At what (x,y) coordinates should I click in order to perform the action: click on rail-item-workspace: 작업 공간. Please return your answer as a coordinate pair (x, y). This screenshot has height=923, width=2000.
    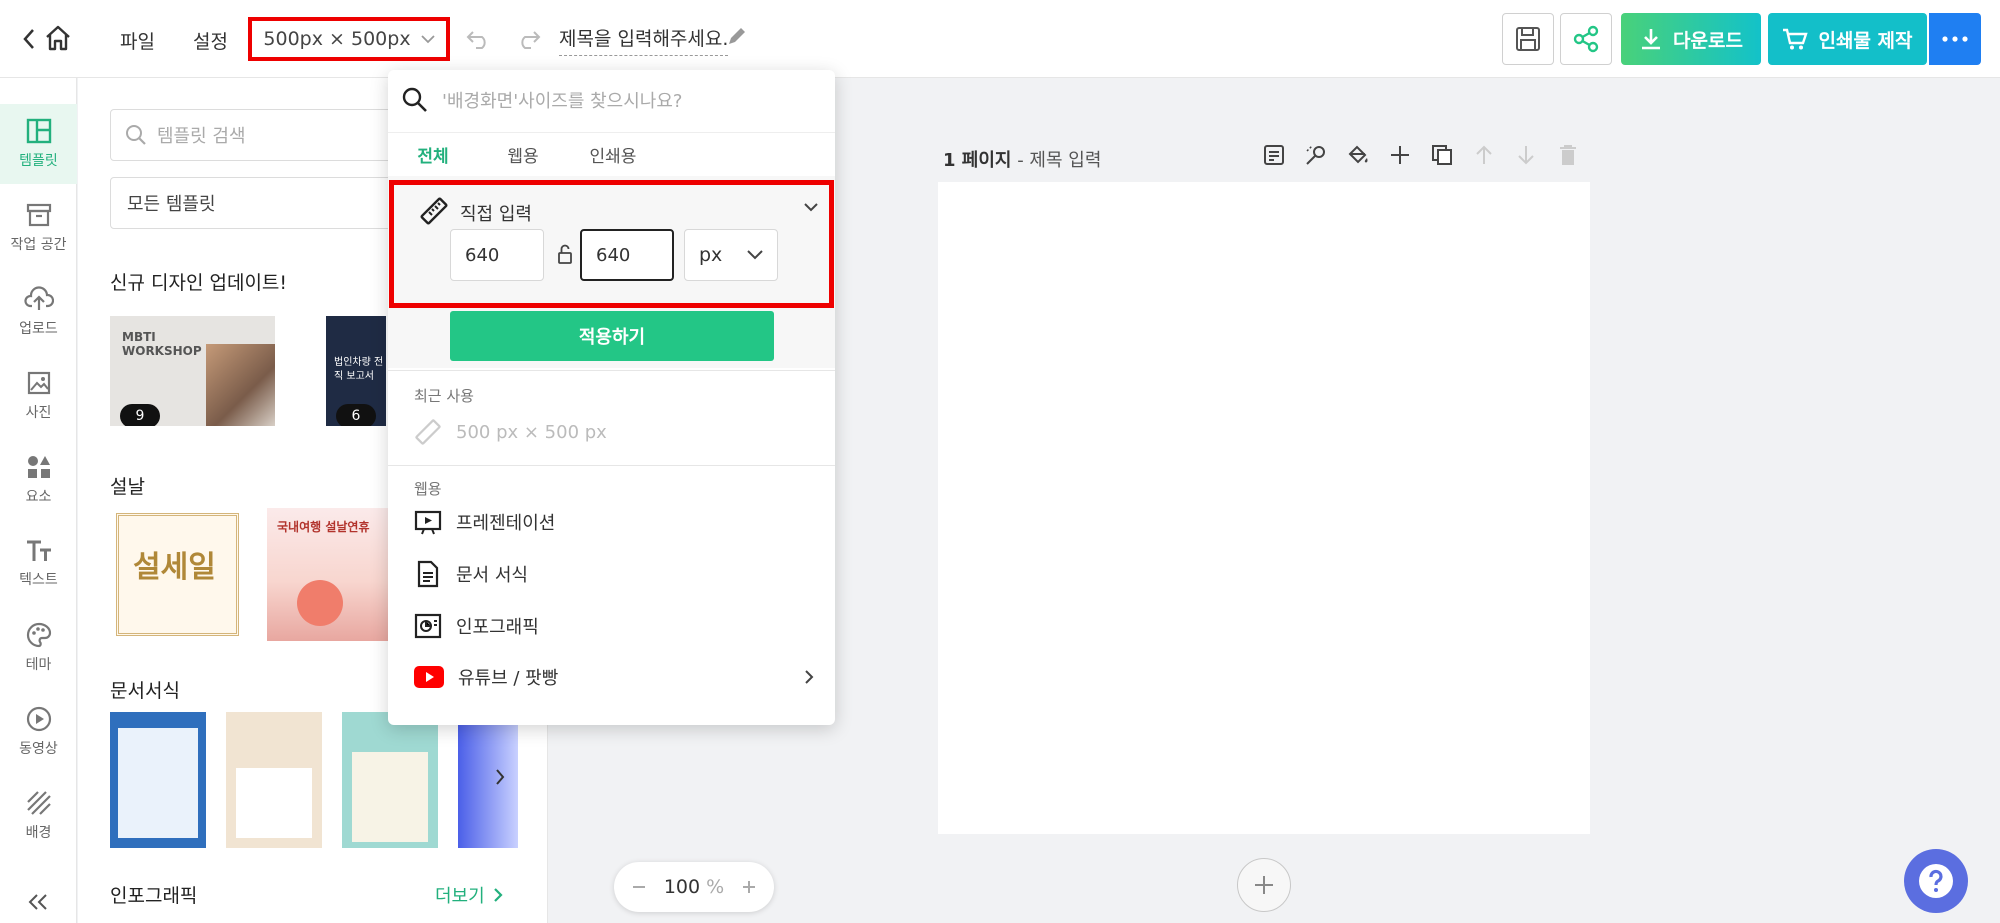
    Looking at the image, I should click on (38, 228).